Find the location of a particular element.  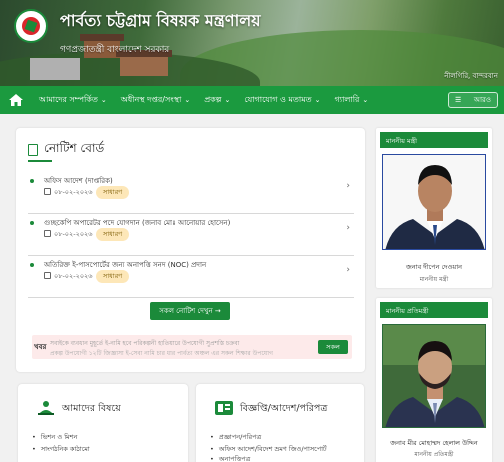

minister-role: মাননীয় মন্ত্রী is located at coordinates (434, 279).